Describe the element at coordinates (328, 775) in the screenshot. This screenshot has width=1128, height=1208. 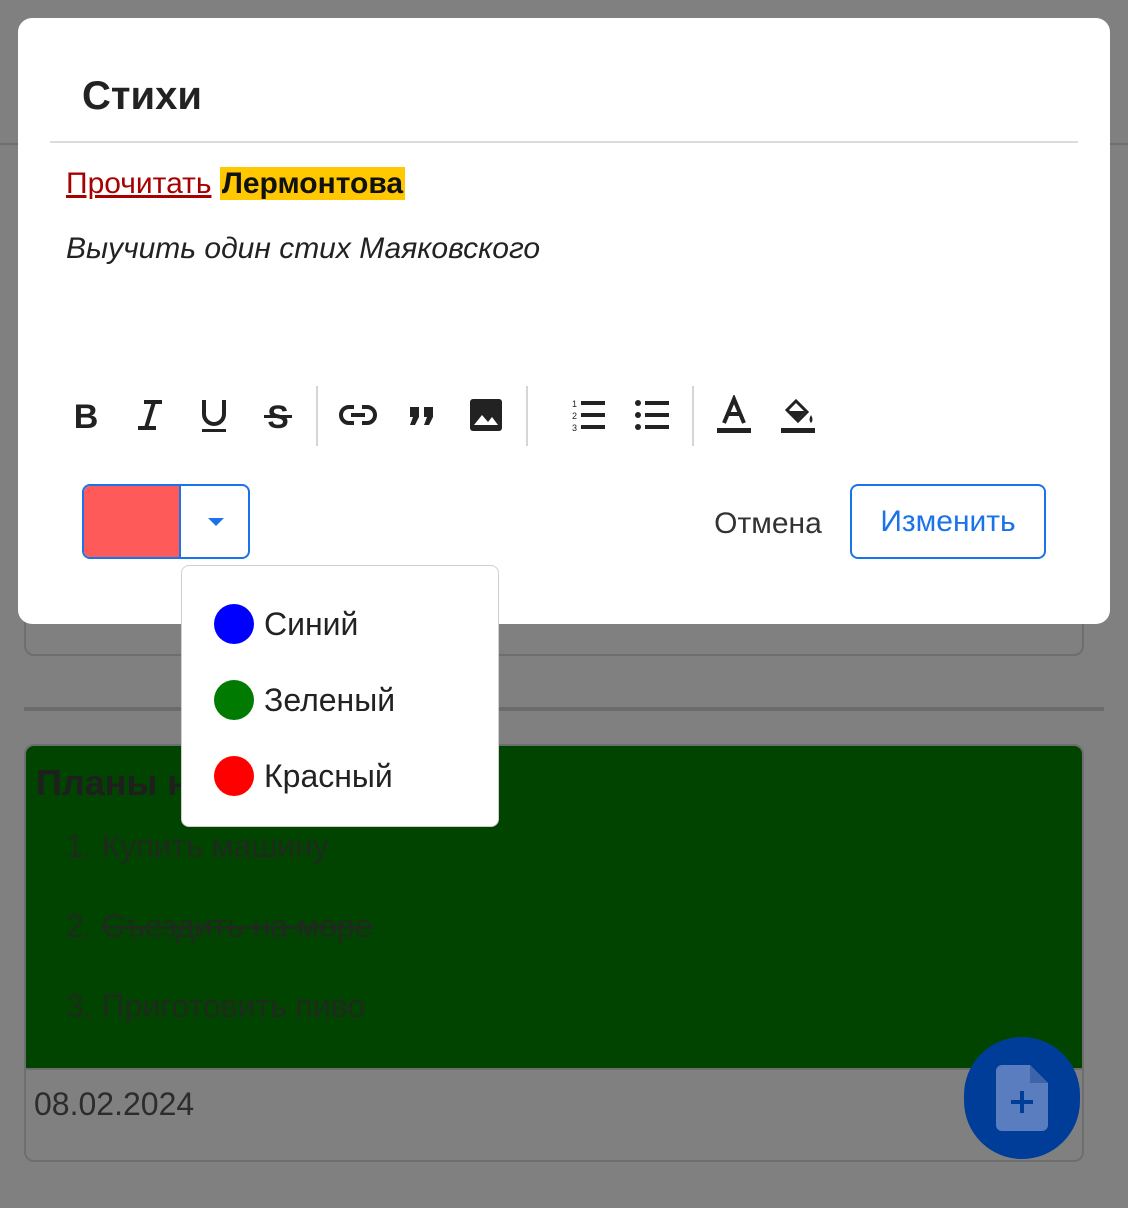
I see `color-option-label: Красный` at that location.